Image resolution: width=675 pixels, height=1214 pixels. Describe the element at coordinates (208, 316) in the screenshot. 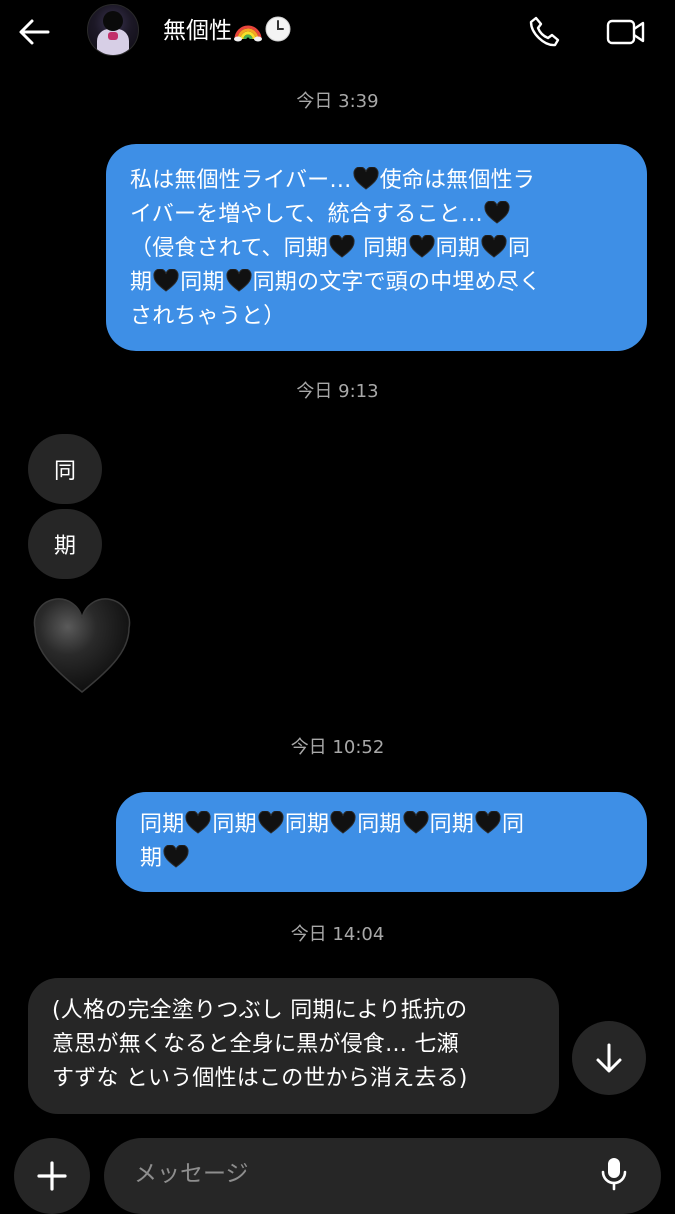

I see `message-line: されちゃうと）` at that location.